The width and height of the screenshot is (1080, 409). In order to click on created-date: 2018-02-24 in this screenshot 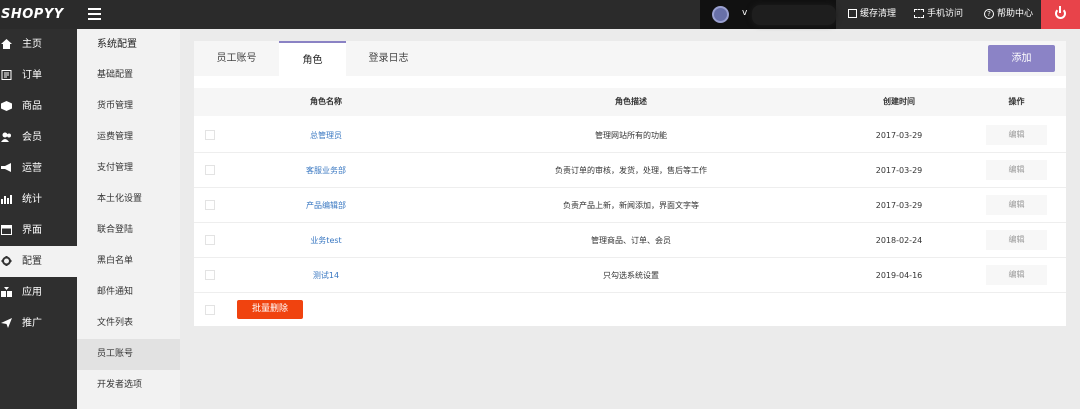, I will do `click(899, 240)`.